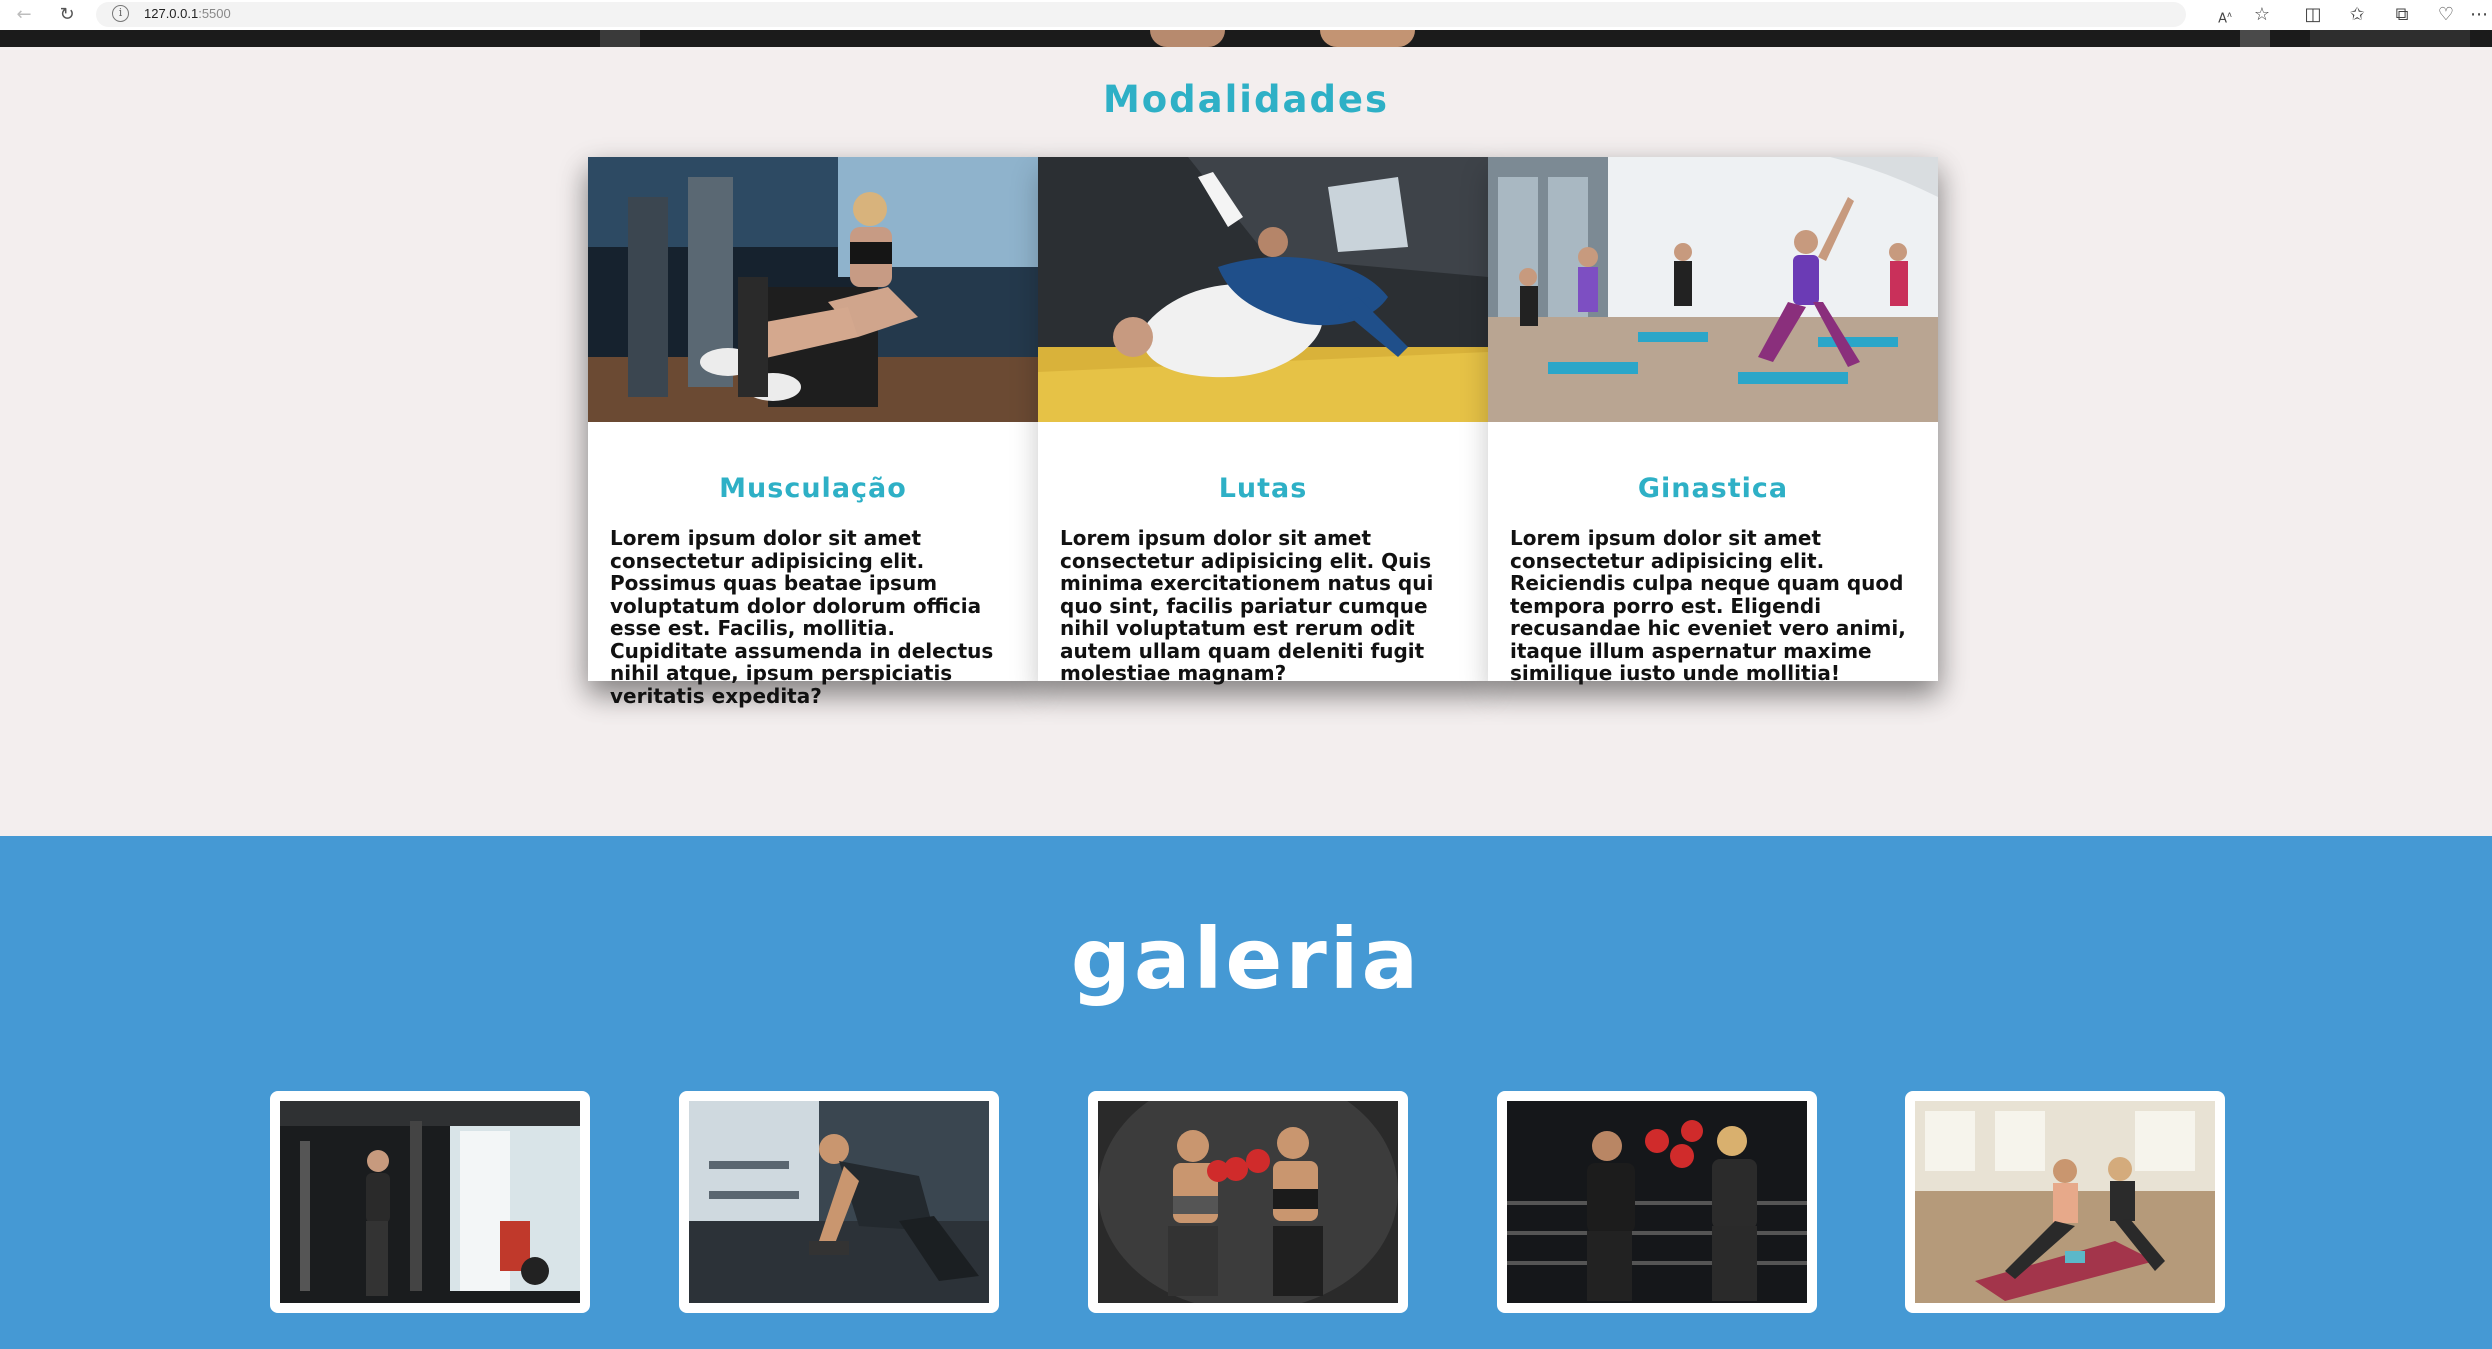  I want to click on url-text: 127.0.0.1:5500, so click(187, 13).